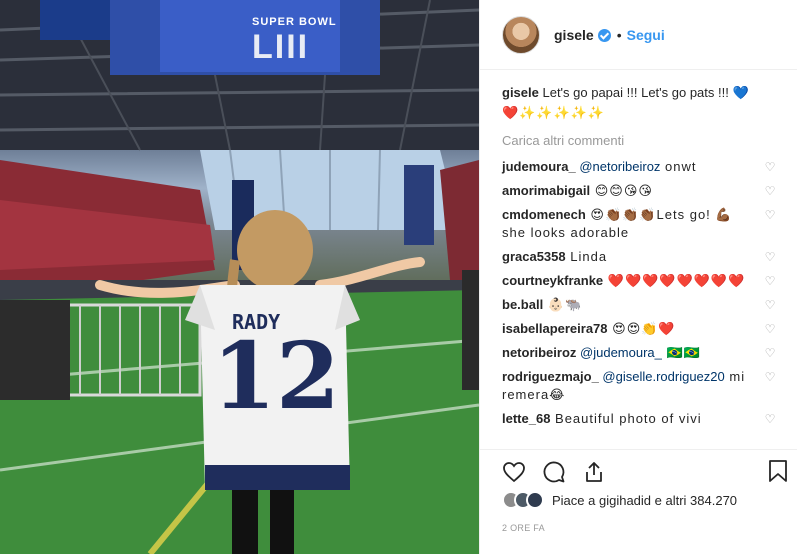  Describe the element at coordinates (671, 500) in the screenshot. I see `likes-middle: e altri` at that location.